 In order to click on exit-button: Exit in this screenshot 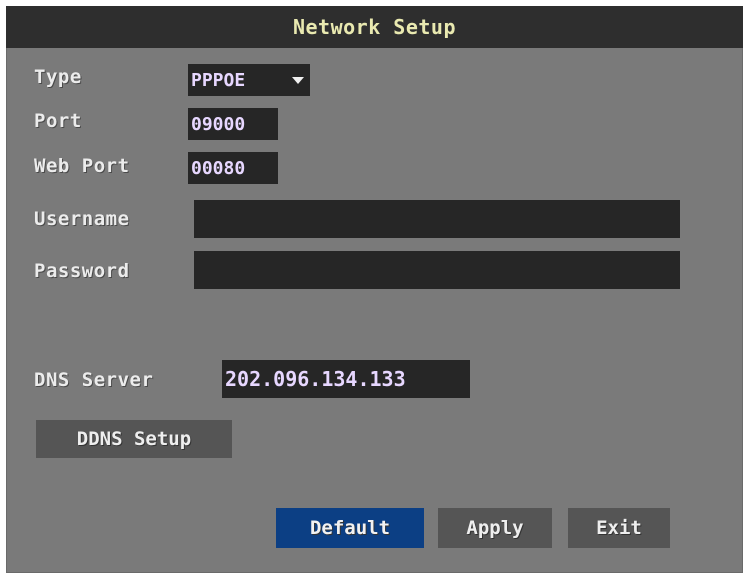, I will do `click(619, 528)`.